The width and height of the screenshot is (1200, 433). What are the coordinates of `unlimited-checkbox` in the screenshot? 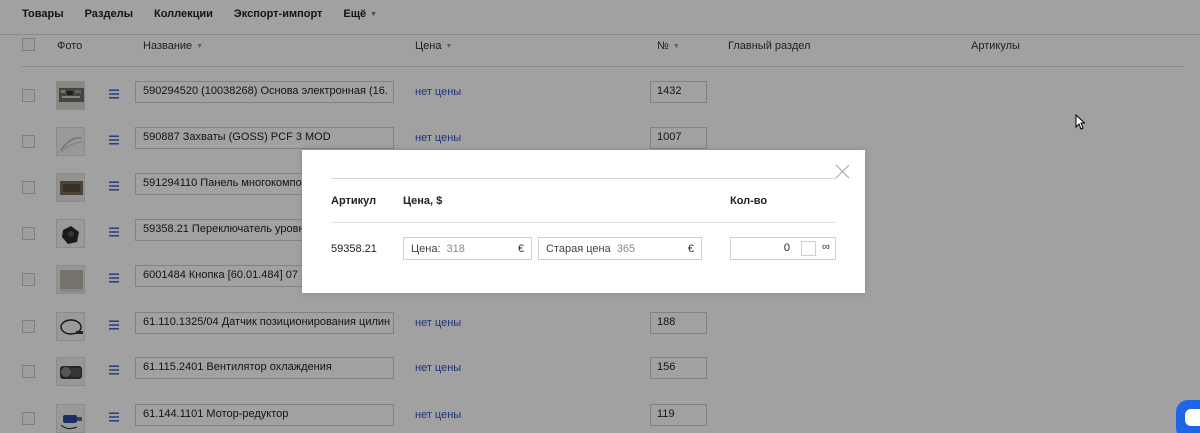 It's located at (808, 248).